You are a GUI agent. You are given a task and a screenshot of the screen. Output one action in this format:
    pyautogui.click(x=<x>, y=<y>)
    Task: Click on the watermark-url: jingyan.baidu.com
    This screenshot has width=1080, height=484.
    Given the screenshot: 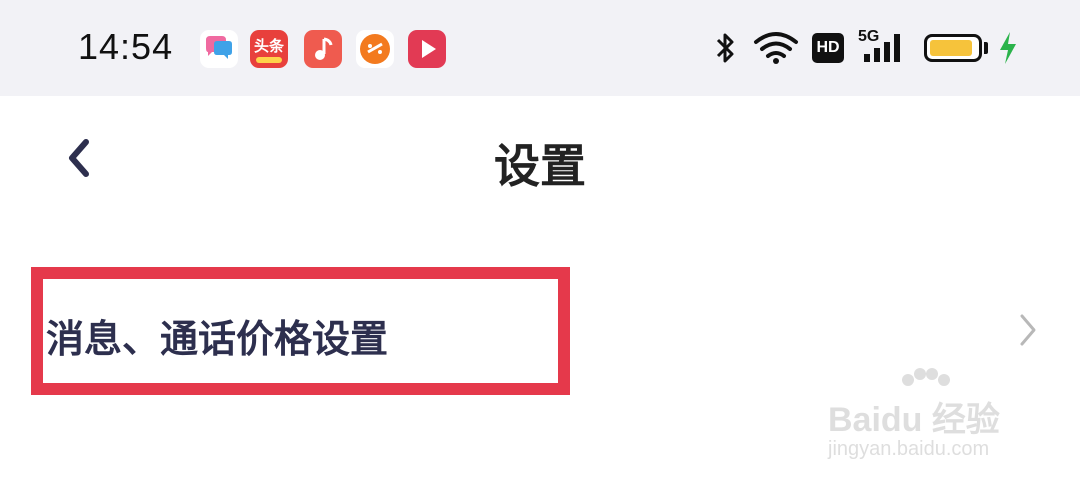 What is the action you would take?
    pyautogui.click(x=909, y=449)
    